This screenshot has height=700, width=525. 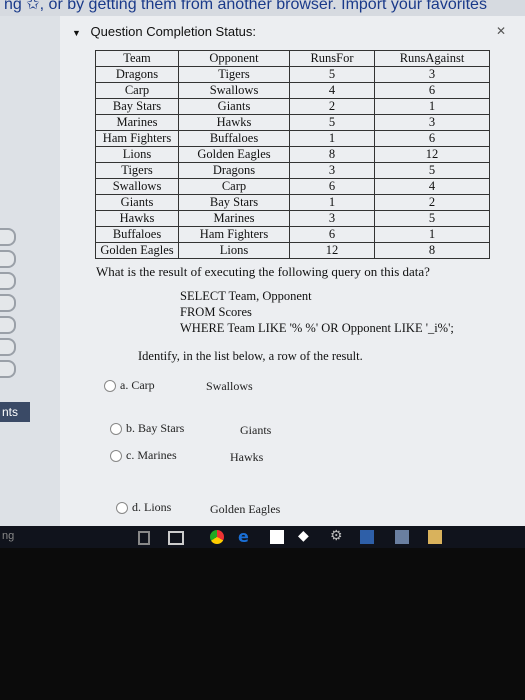 What do you see at coordinates (15, 412) in the screenshot?
I see `side-label: nts` at bounding box center [15, 412].